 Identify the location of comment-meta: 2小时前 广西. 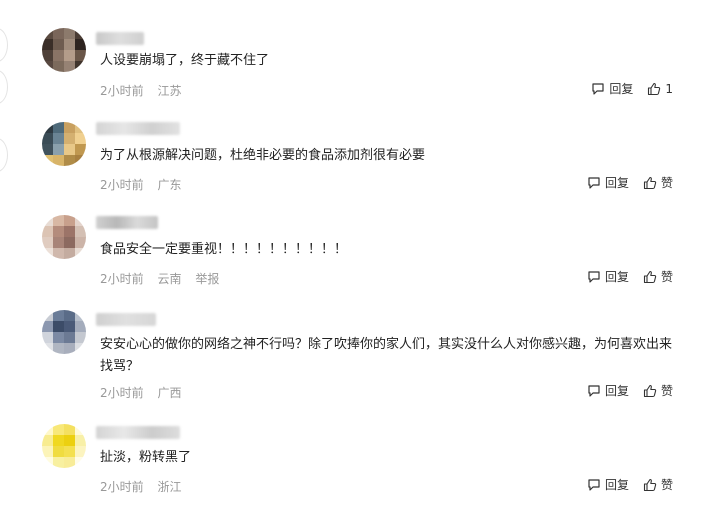
(145, 392).